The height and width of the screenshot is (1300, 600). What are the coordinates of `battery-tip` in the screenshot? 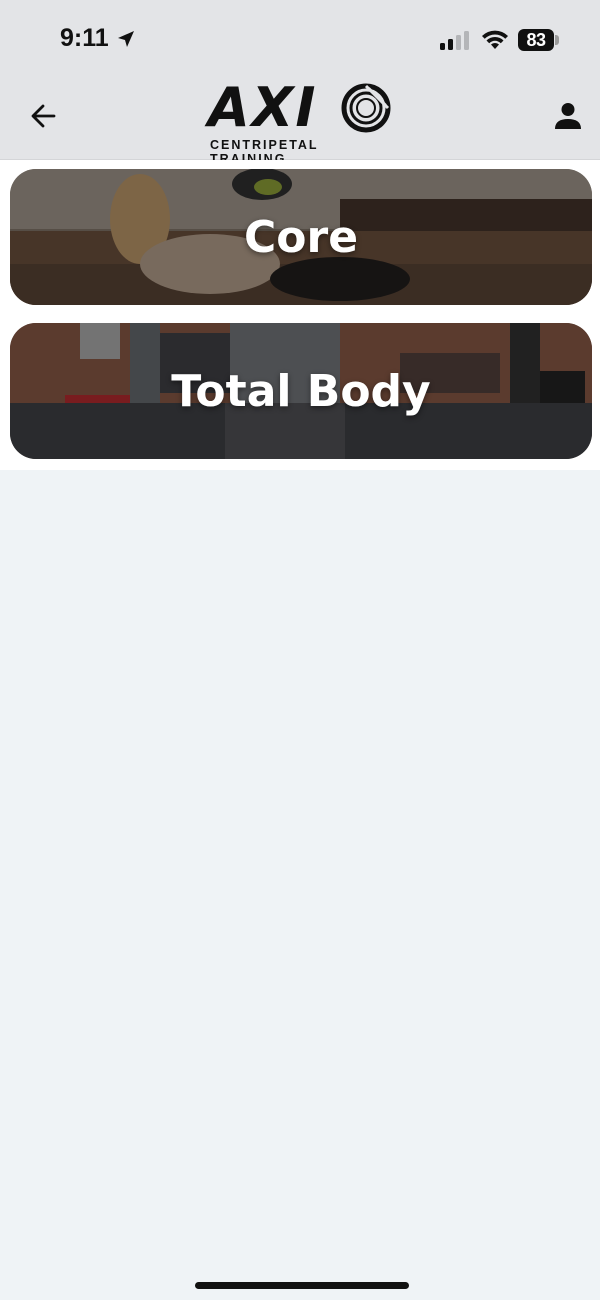 It's located at (557, 40).